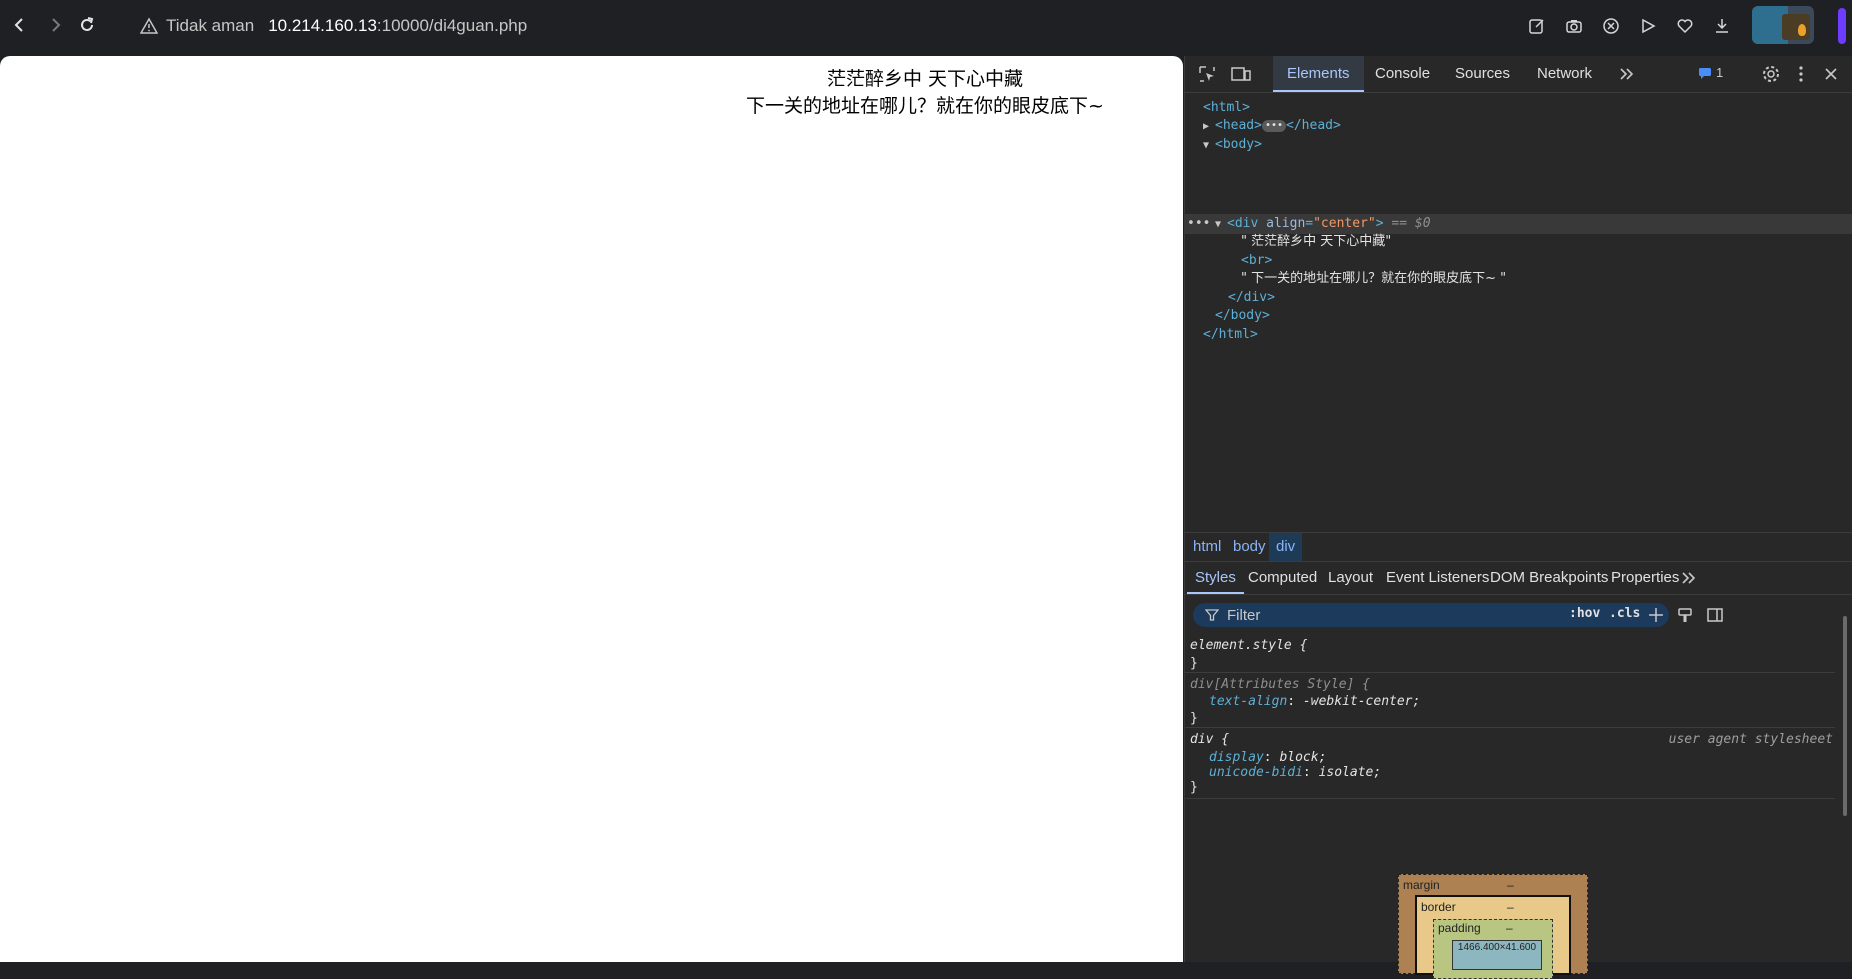 The height and width of the screenshot is (979, 1852). What do you see at coordinates (452, 25) in the screenshot?
I see `url-path: :10000/di4guan.php` at bounding box center [452, 25].